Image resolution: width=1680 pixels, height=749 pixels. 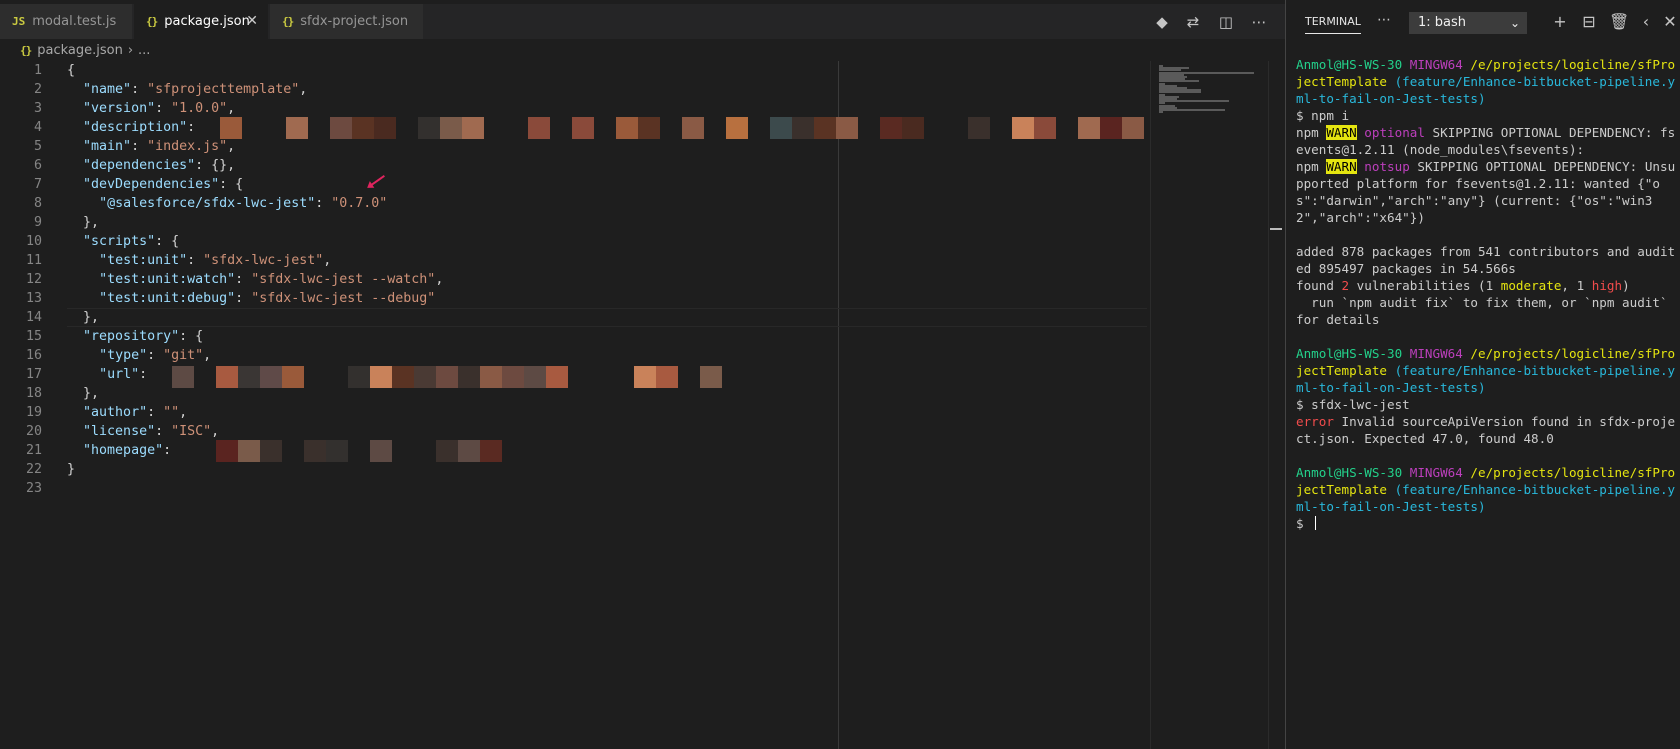 I want to click on code-line: 19 "author": "",, so click(x=575, y=412).